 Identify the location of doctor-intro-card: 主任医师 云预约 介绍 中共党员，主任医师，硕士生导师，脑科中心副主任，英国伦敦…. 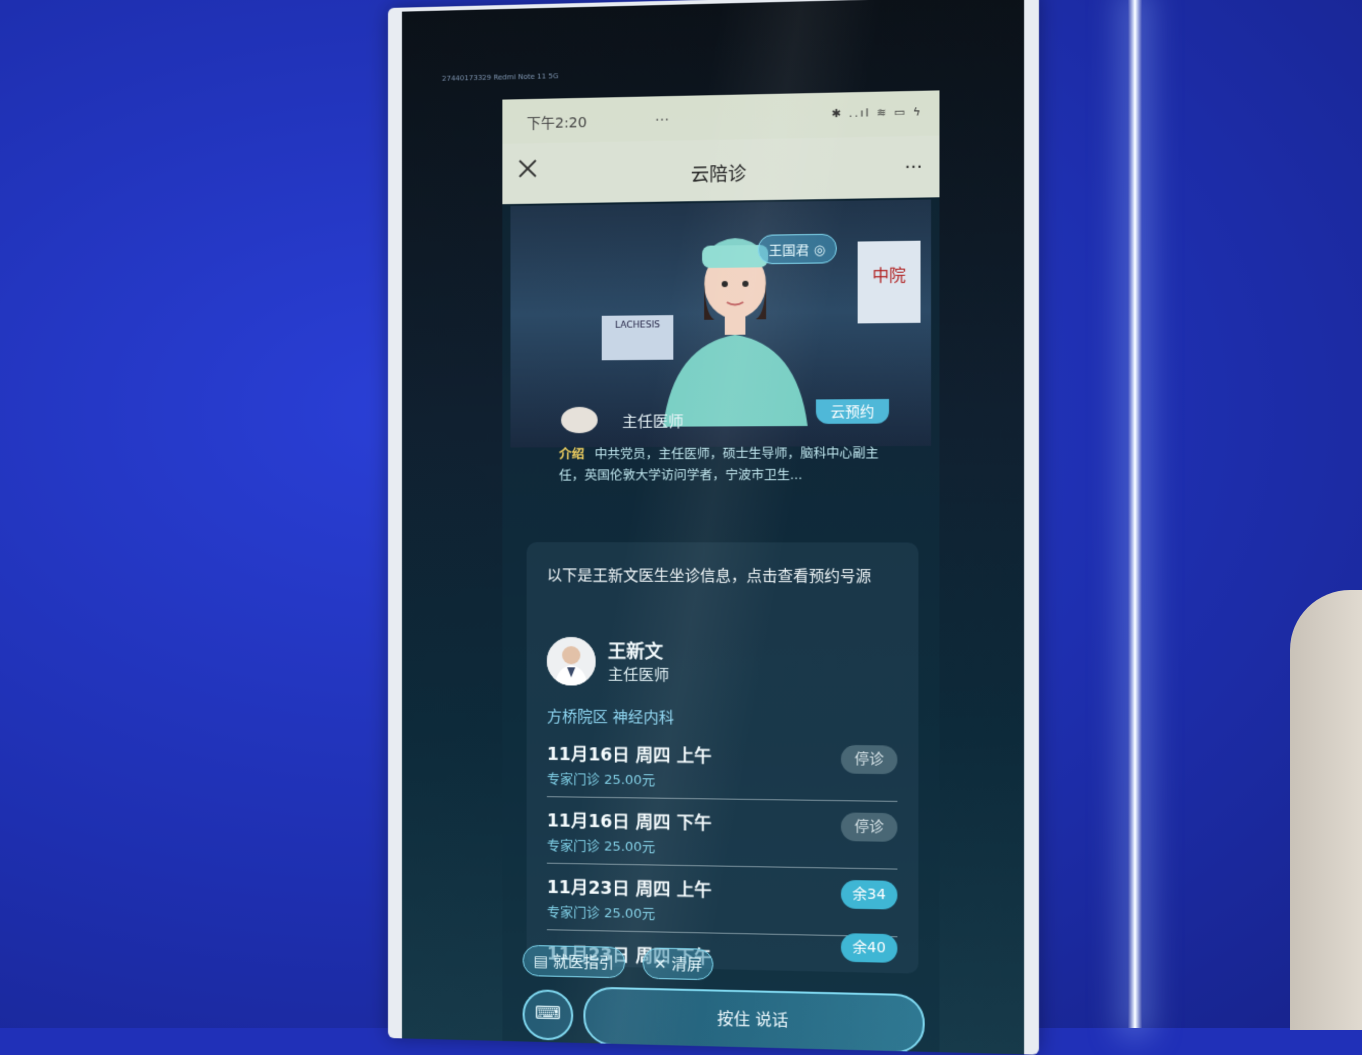
(720, 460).